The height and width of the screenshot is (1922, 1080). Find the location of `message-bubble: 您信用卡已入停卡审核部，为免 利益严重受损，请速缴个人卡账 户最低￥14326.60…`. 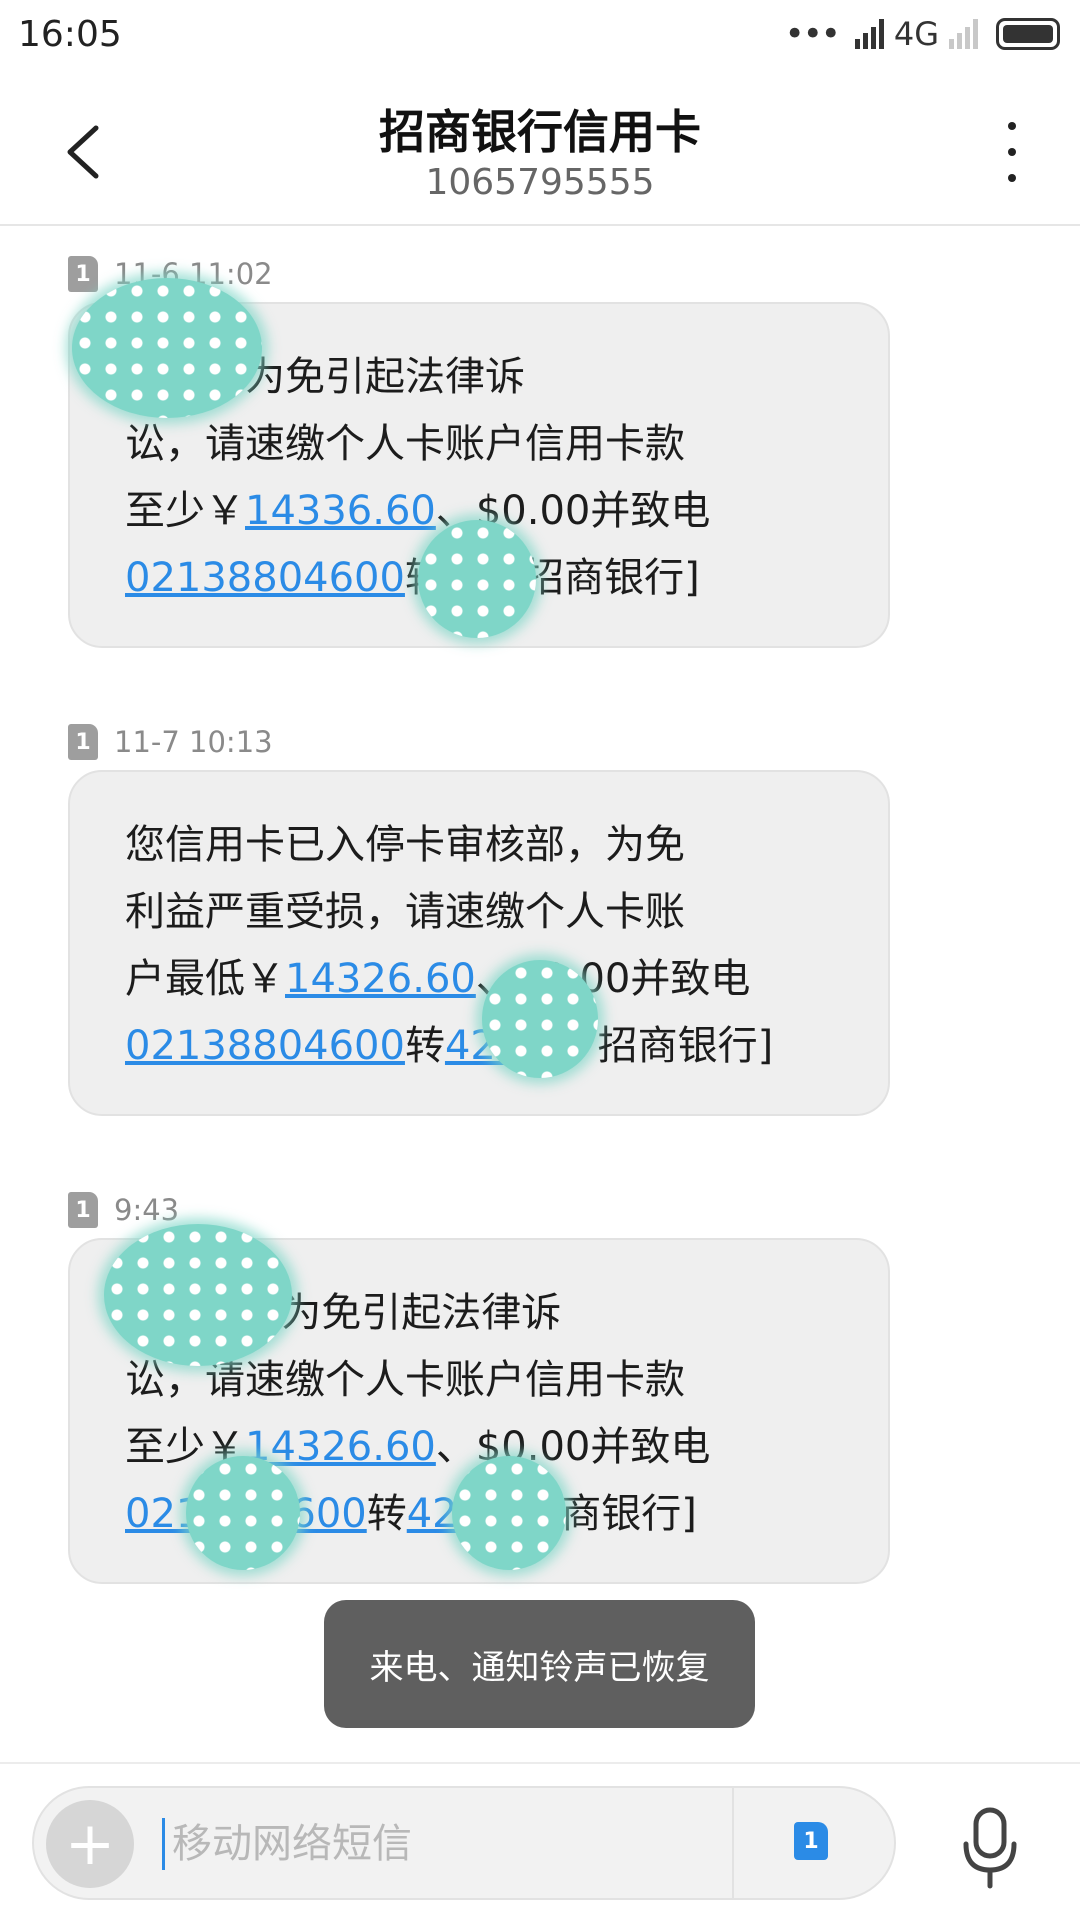

message-bubble: 您信用卡已入停卡审核部，为免 利益严重受损，请速缴个人卡账 户最低￥14326.60… is located at coordinates (479, 943).